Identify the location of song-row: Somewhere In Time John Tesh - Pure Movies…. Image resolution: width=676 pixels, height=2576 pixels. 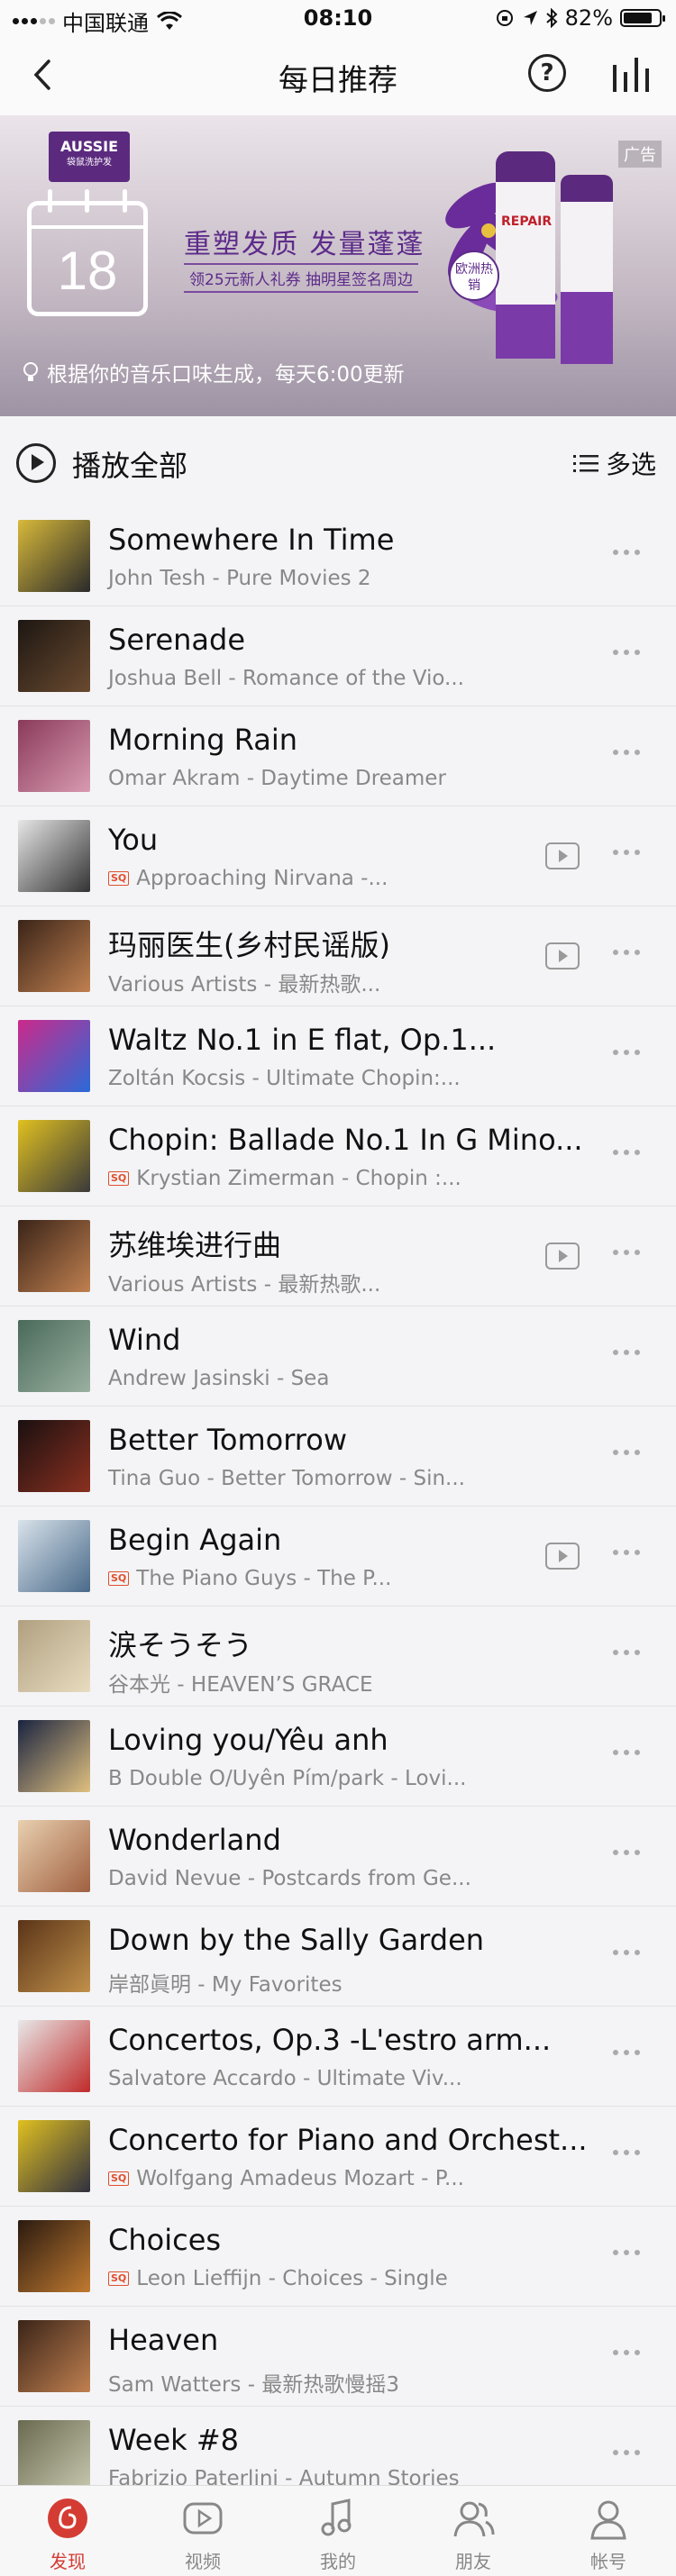
(338, 556).